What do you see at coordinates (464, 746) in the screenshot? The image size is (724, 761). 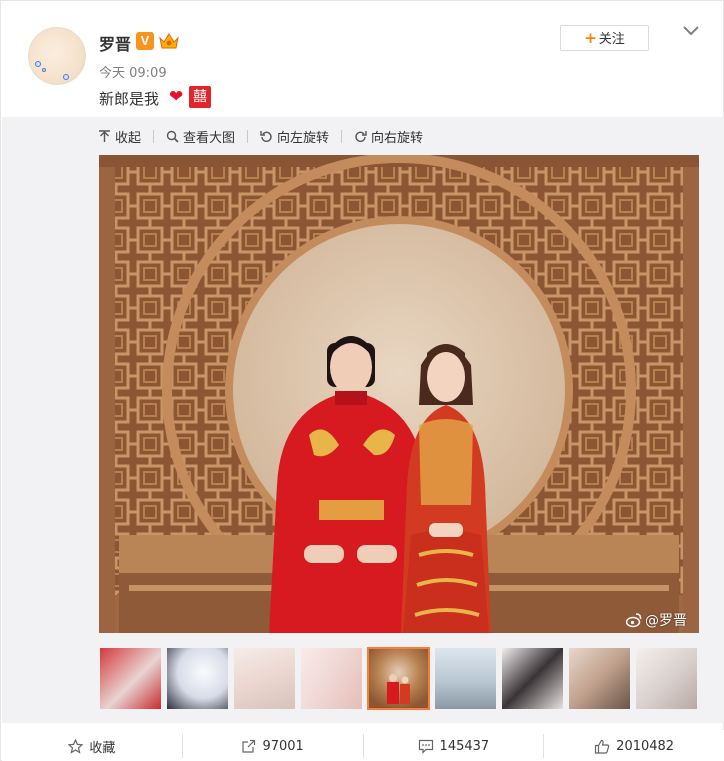 I see `comment-count: 145437` at bounding box center [464, 746].